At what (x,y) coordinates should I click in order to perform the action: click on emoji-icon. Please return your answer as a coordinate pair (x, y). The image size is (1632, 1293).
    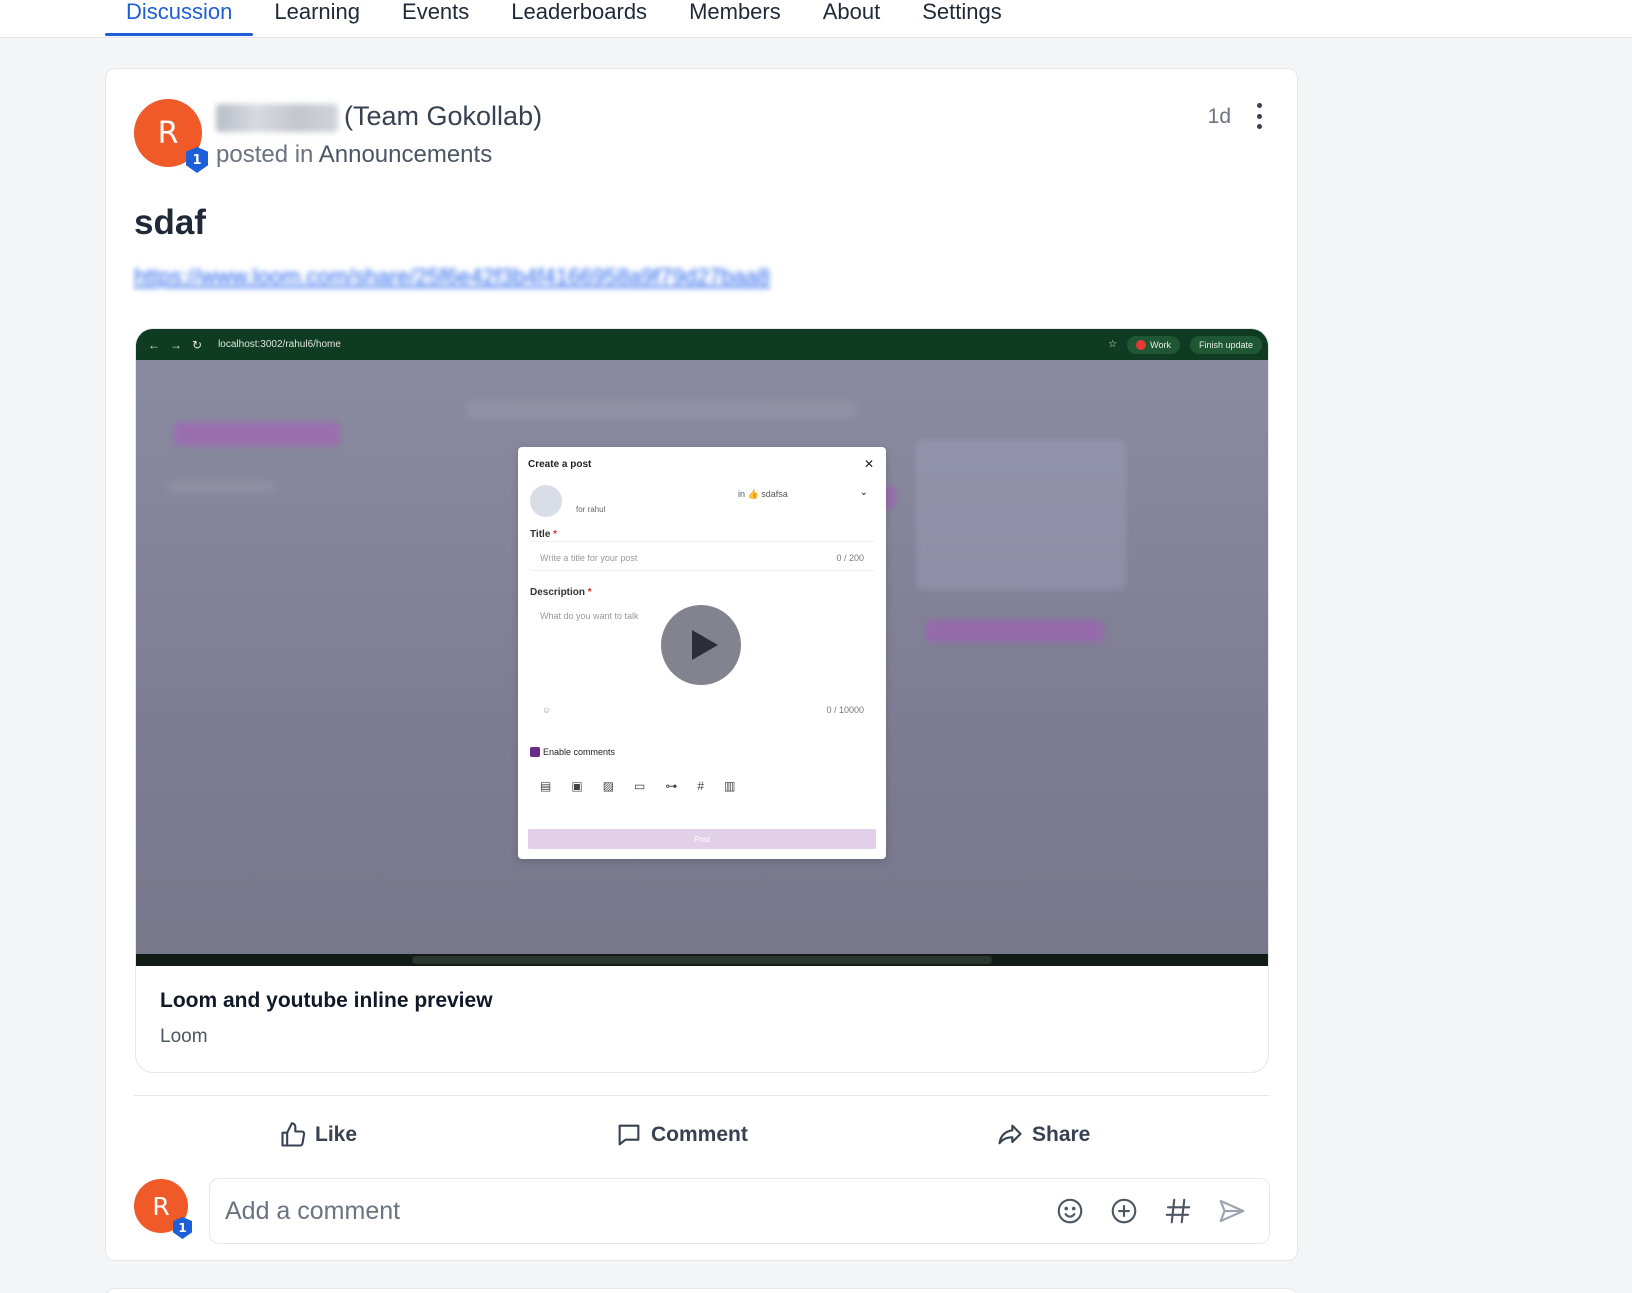
    Looking at the image, I should click on (1070, 1211).